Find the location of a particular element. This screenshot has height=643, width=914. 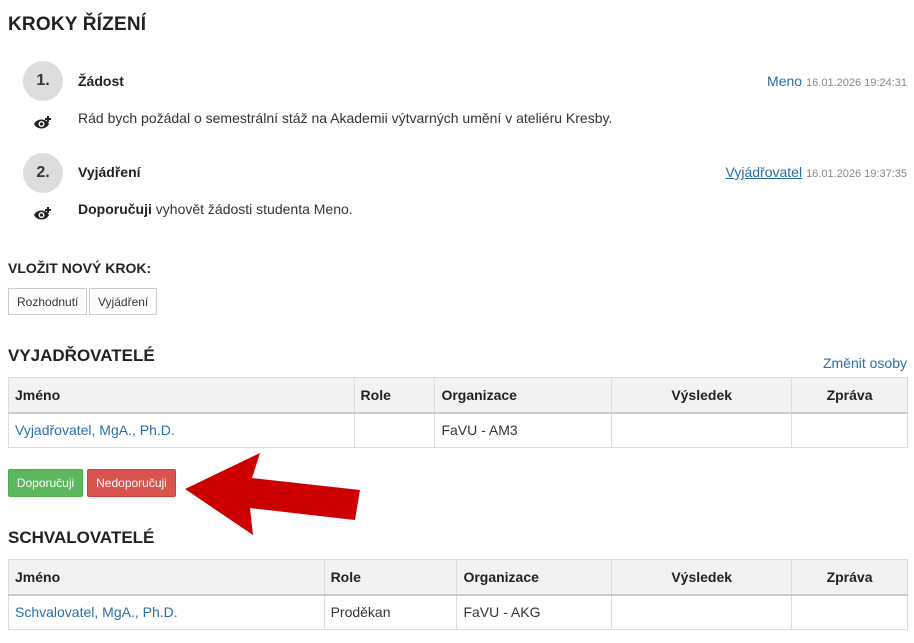

step-meta: Meno 16.01.2026 19:24:31 is located at coordinates (837, 81).